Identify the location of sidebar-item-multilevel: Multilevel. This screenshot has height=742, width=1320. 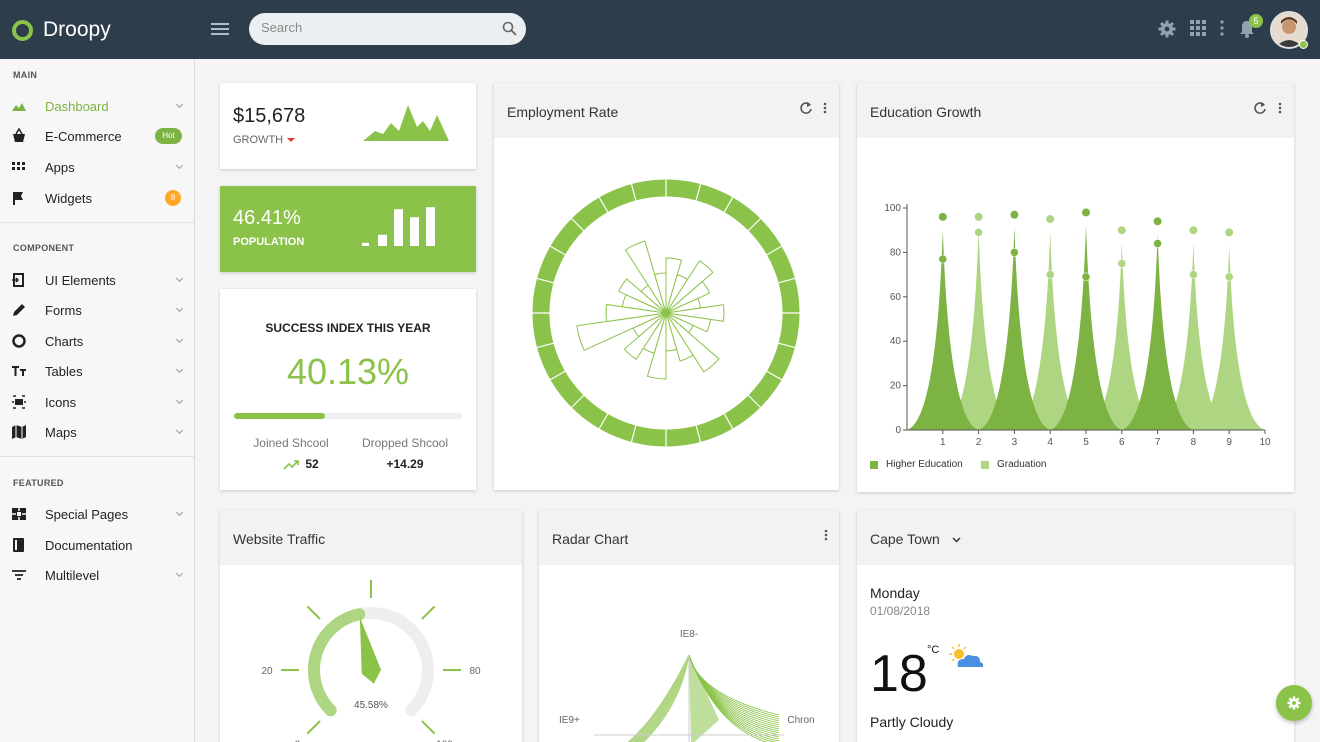
(97, 575).